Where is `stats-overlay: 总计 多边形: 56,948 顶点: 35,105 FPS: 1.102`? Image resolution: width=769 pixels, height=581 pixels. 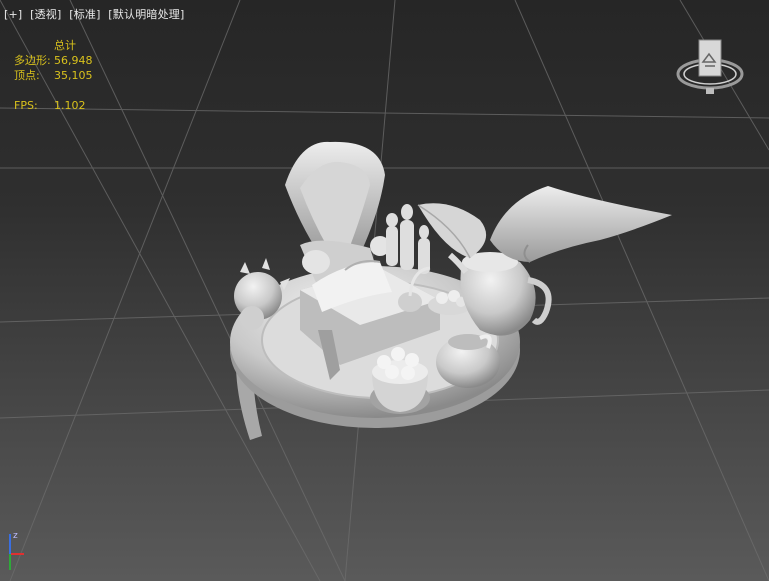
stats-overlay: 总计 多边形: 56,948 顶点: 35,105 FPS: 1.102 is located at coordinates (53, 75).